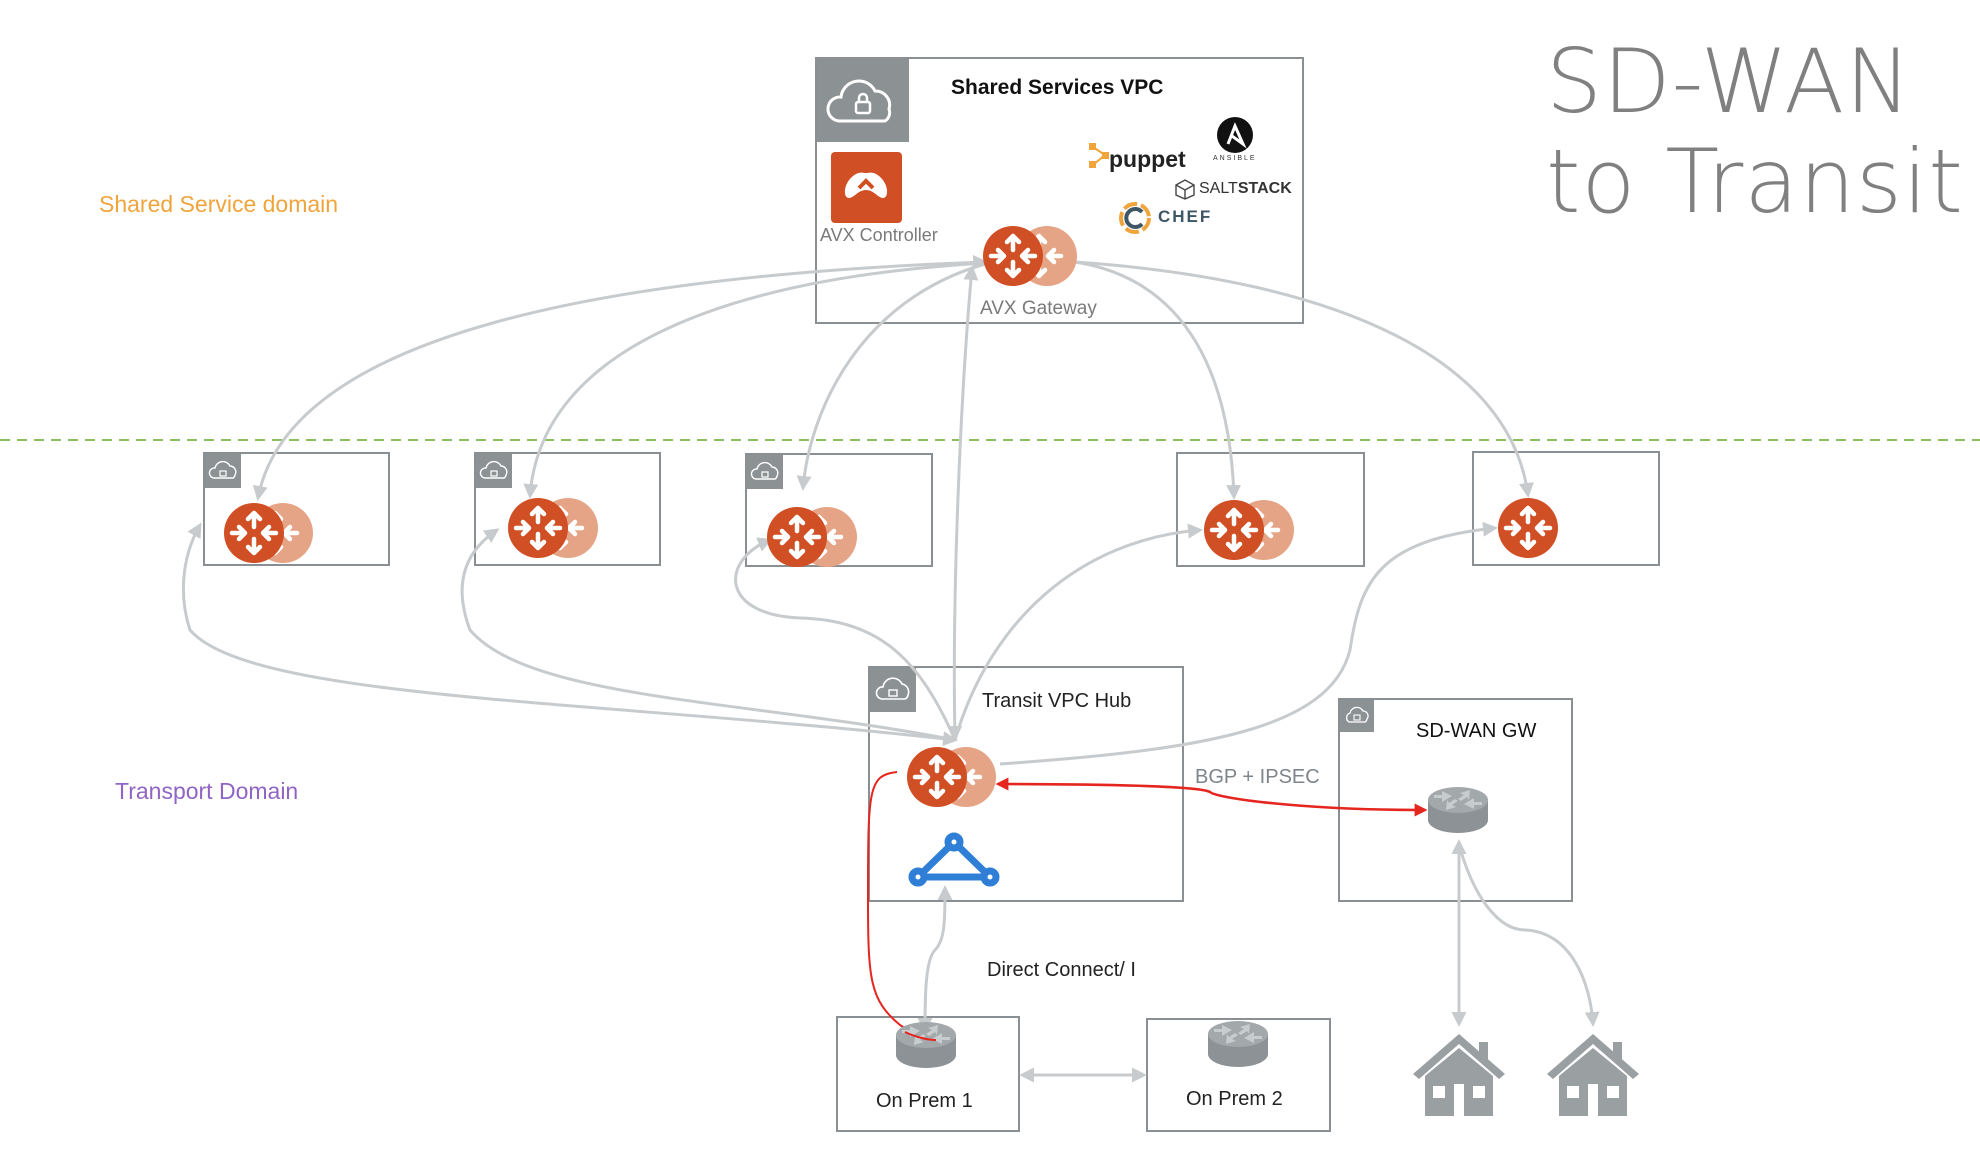 The image size is (1980, 1150). What do you see at coordinates (1458, 810) in the screenshot?
I see `sdwan-router-icon` at bounding box center [1458, 810].